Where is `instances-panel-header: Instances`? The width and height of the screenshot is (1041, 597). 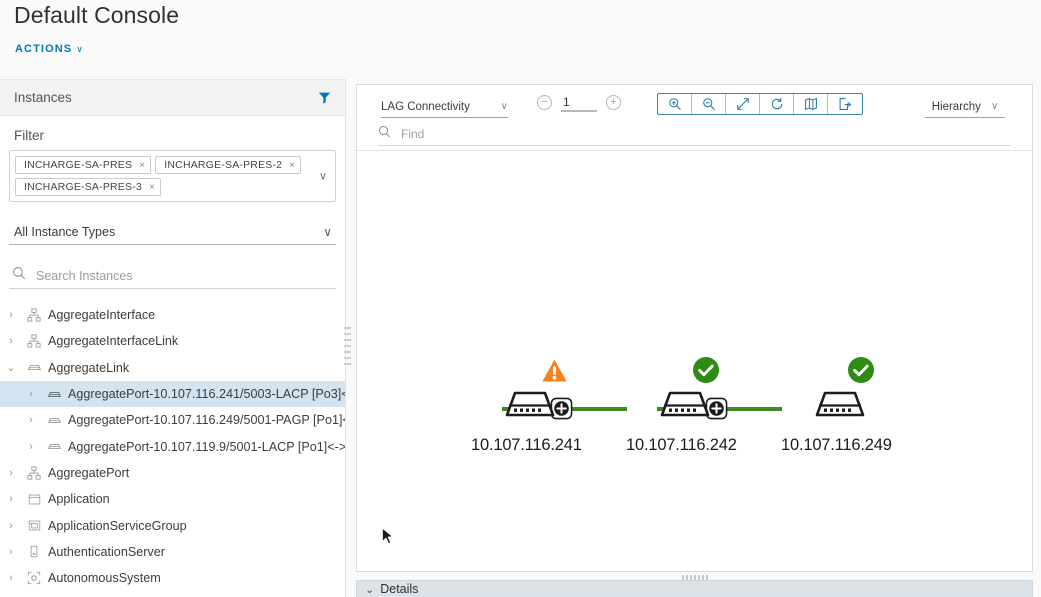 instances-panel-header: Instances is located at coordinates (172, 98).